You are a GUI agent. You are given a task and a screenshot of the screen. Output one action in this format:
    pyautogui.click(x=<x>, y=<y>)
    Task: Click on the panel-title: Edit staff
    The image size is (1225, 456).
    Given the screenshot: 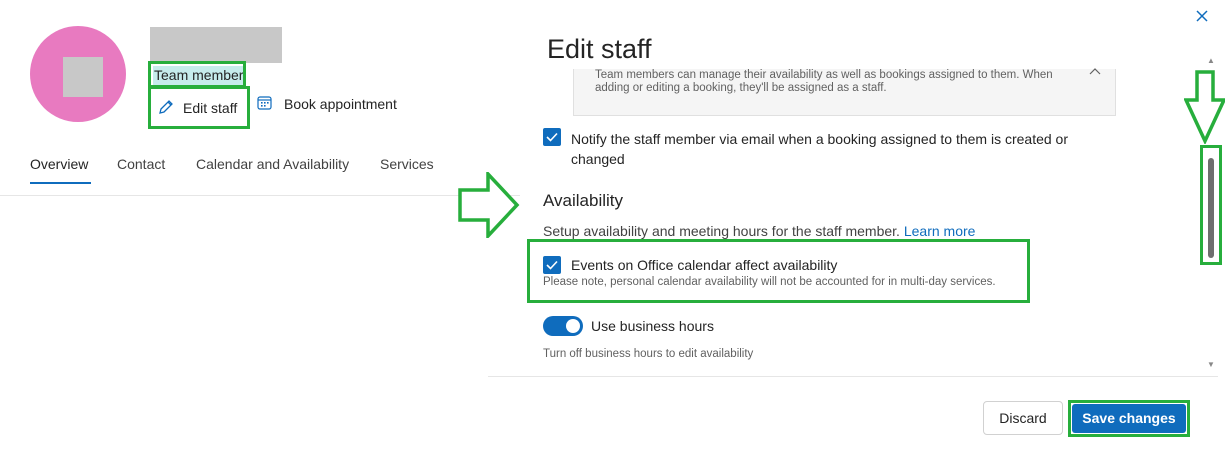 What is the action you would take?
    pyautogui.click(x=599, y=49)
    